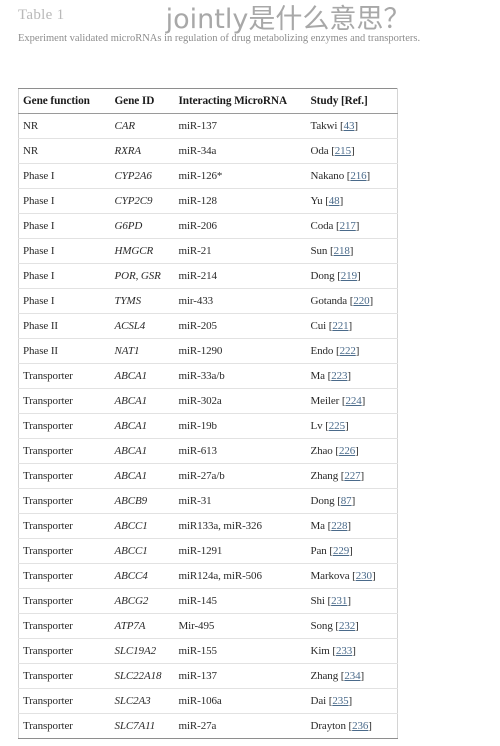  What do you see at coordinates (41, 15) in the screenshot?
I see `table-number-label: Table 1` at bounding box center [41, 15].